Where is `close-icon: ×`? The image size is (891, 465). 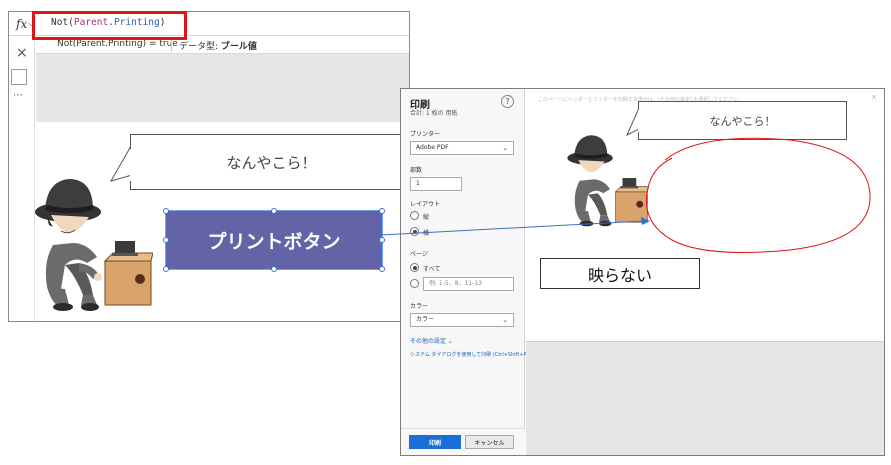 close-icon: × is located at coordinates (22, 53).